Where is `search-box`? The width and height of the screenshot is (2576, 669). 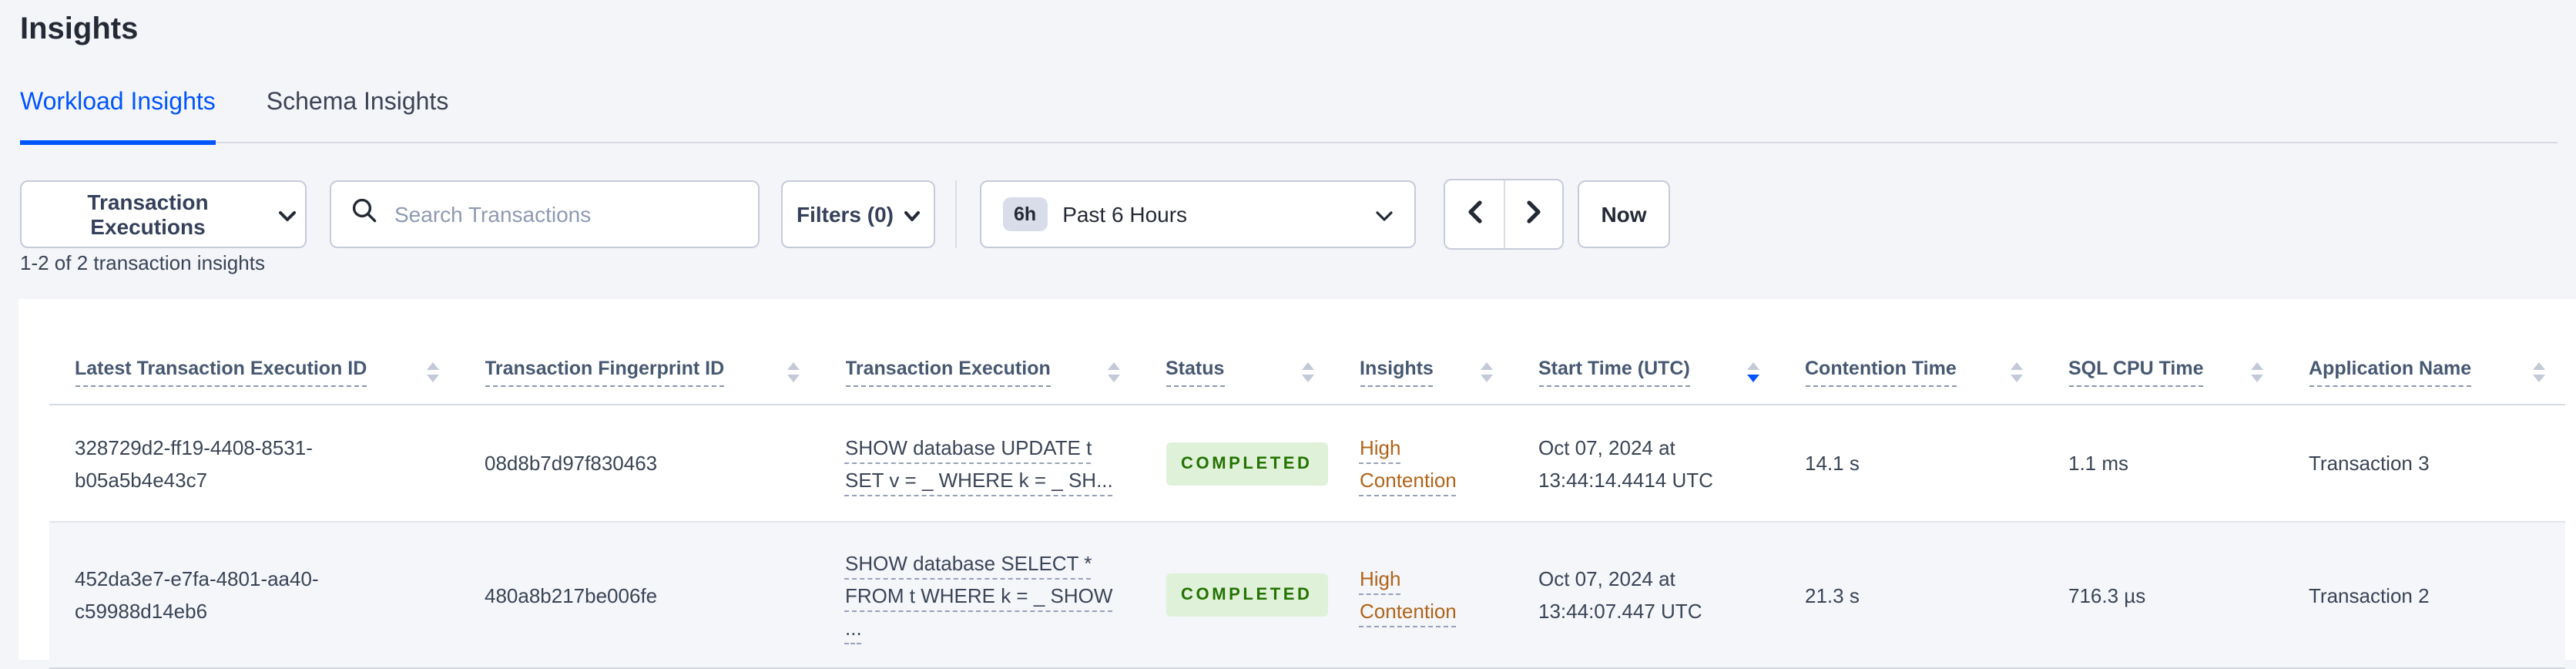 search-box is located at coordinates (545, 214).